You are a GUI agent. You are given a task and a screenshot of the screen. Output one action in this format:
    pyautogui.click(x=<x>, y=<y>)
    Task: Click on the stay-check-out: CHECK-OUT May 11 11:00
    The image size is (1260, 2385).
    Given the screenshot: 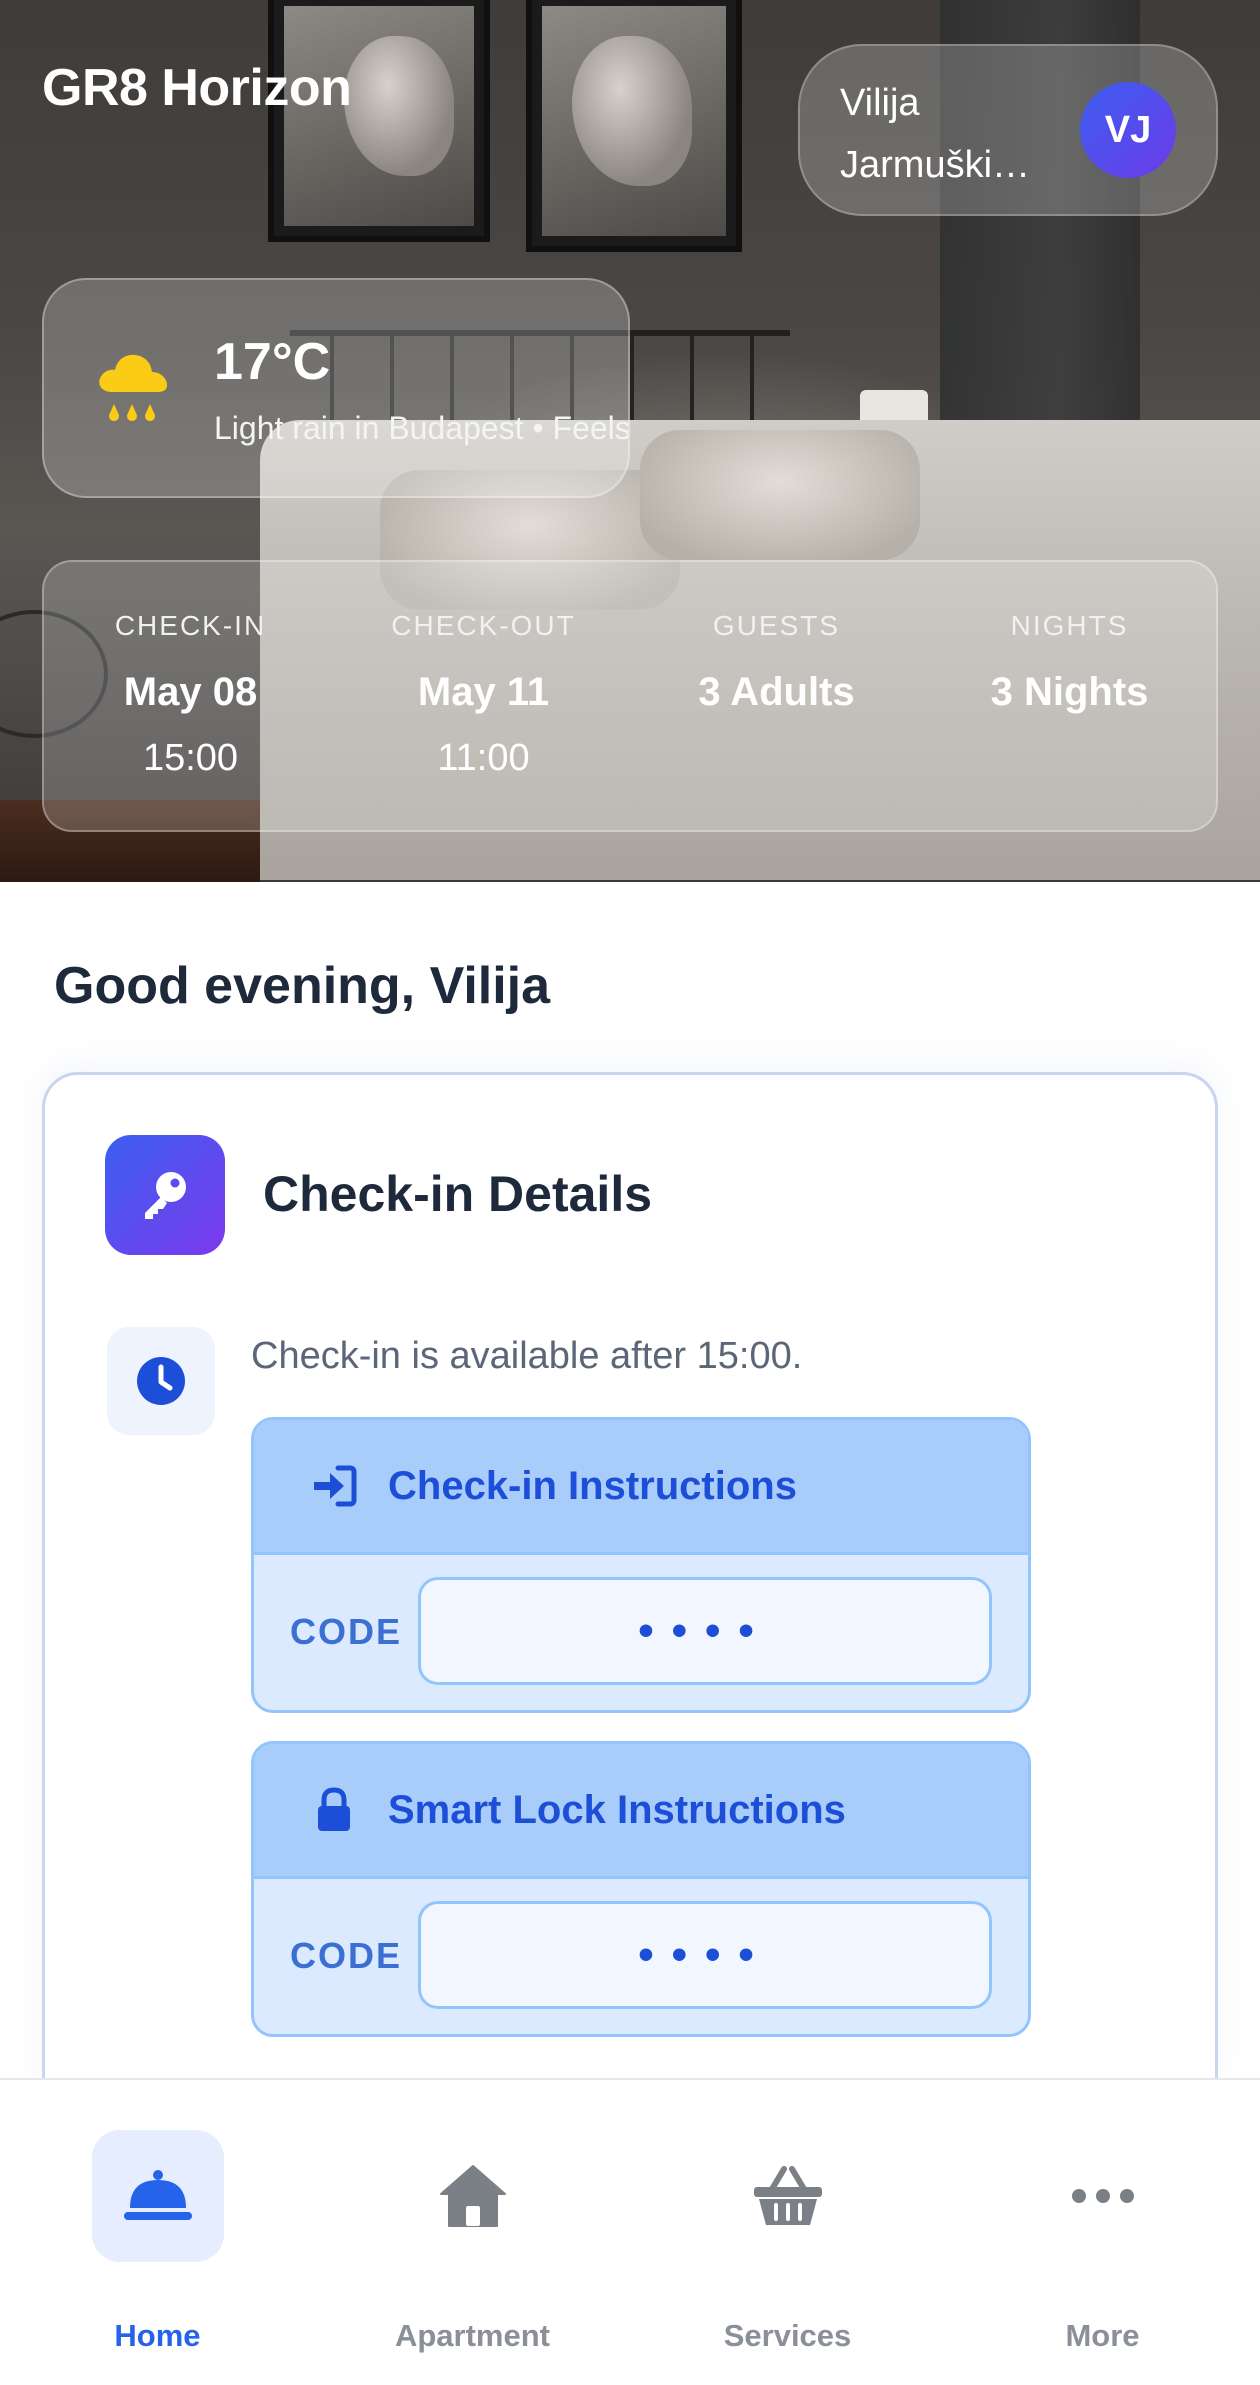 What is the action you would take?
    pyautogui.click(x=483, y=696)
    